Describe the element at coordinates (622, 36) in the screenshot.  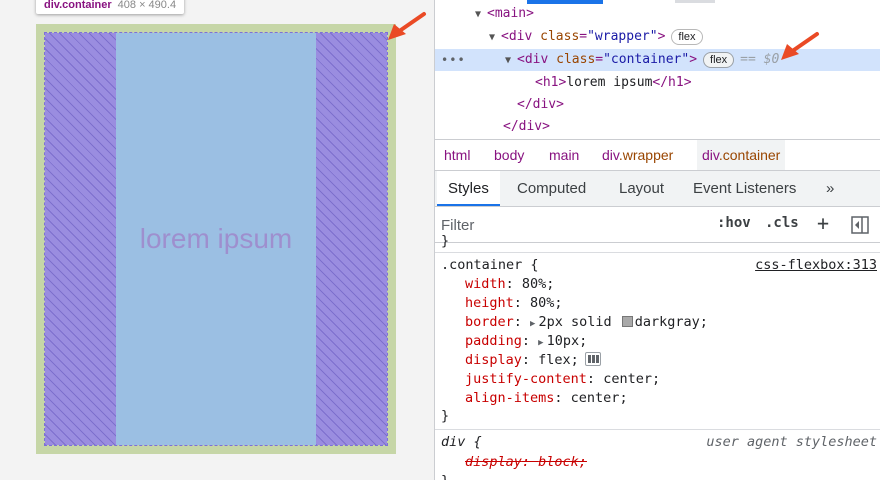
I see `attr-value: "wrapper"` at that location.